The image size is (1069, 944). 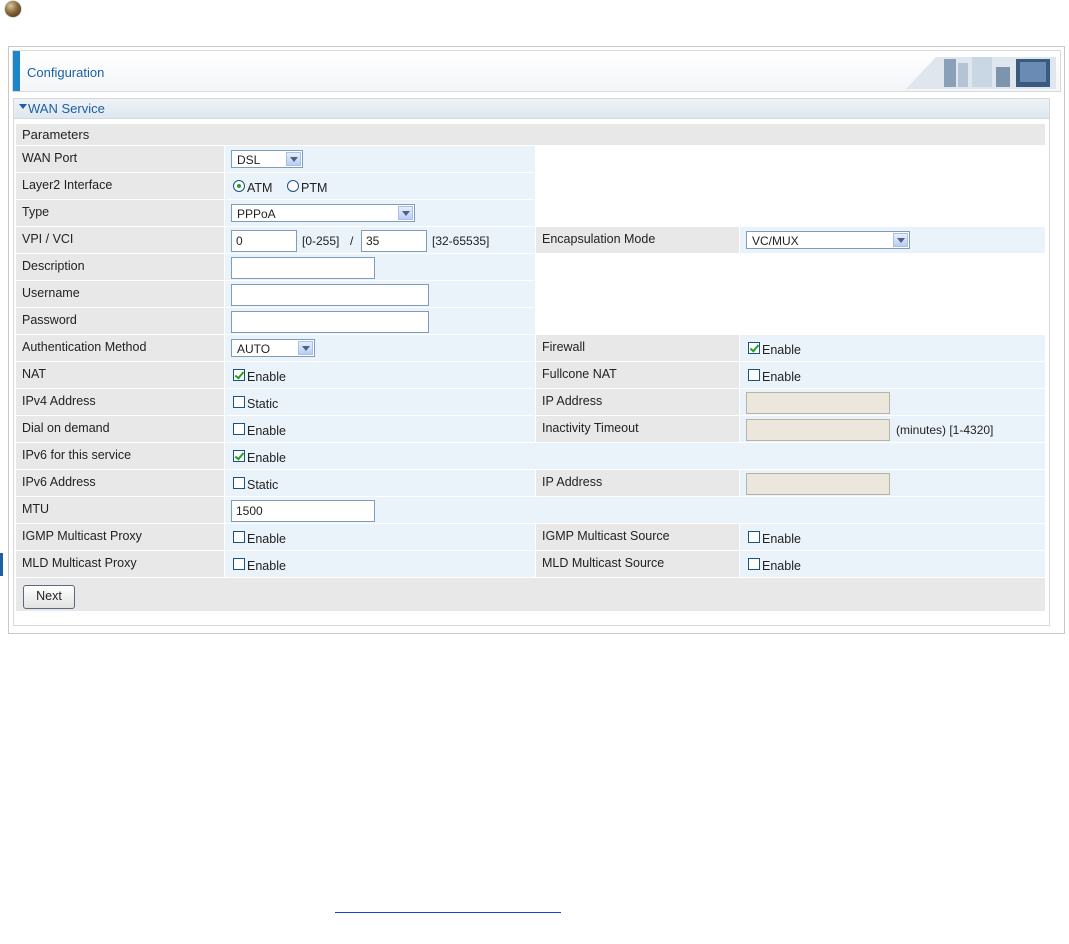 I want to click on type-row: Type PPPoA, so click(x=530, y=213).